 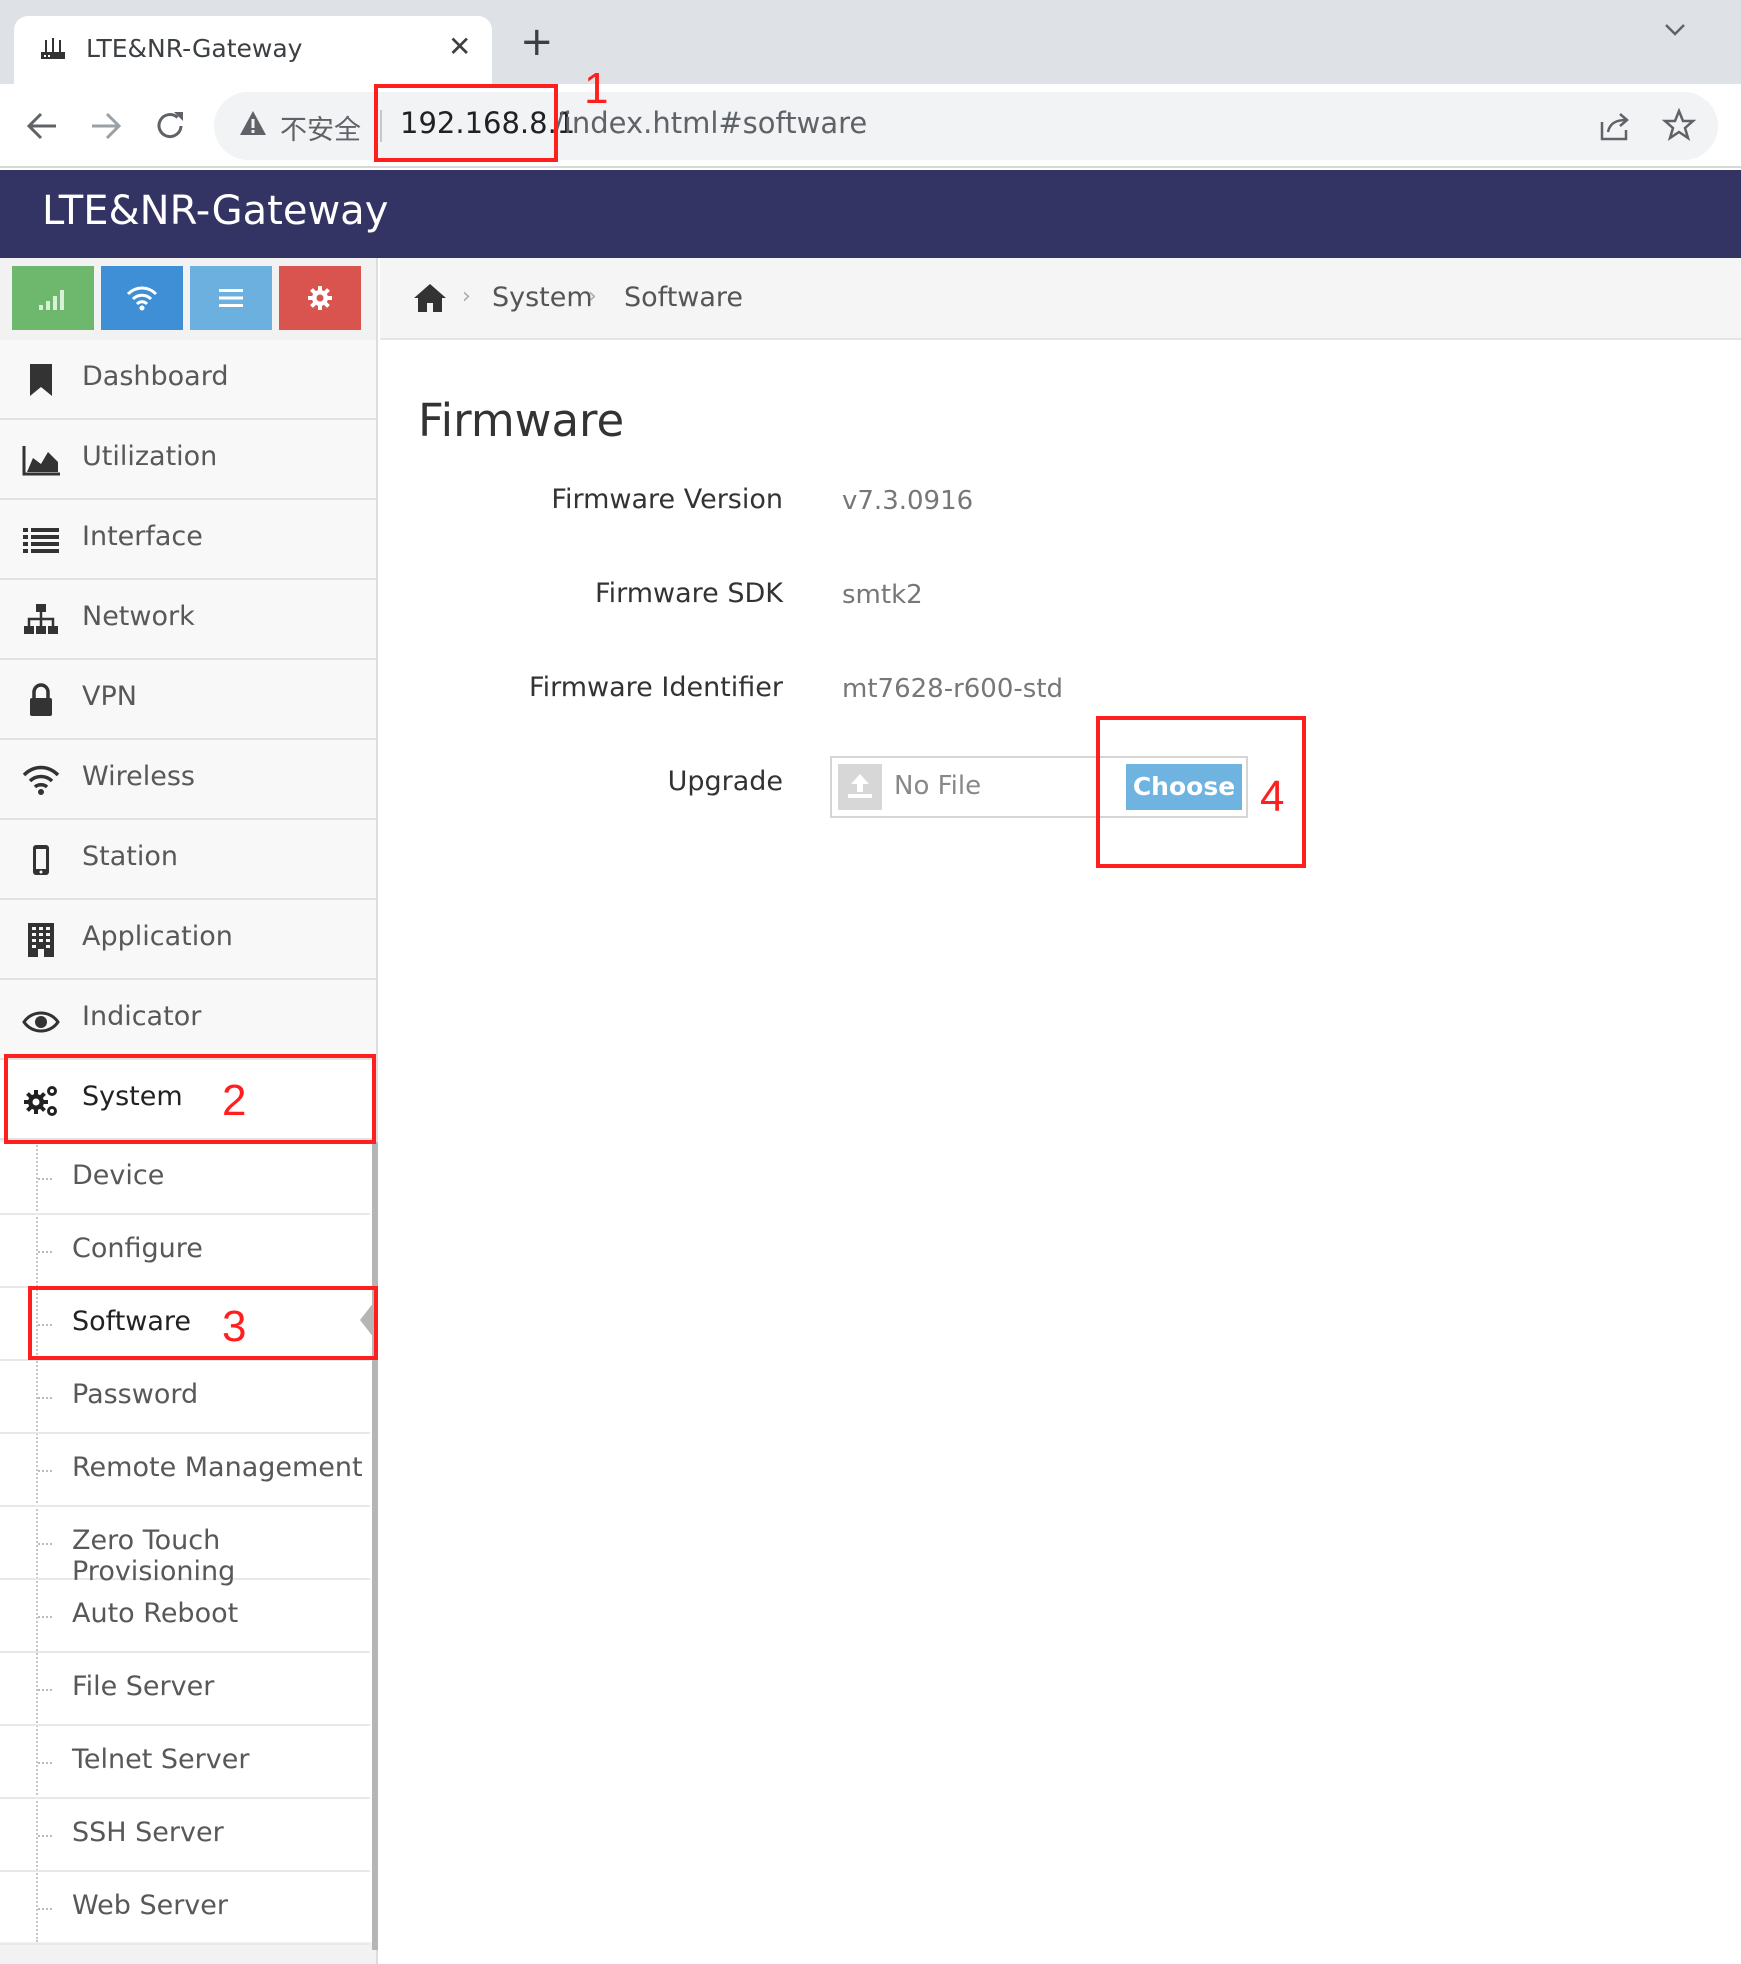 I want to click on sub-item-file-server: File Server, so click(x=185, y=1689).